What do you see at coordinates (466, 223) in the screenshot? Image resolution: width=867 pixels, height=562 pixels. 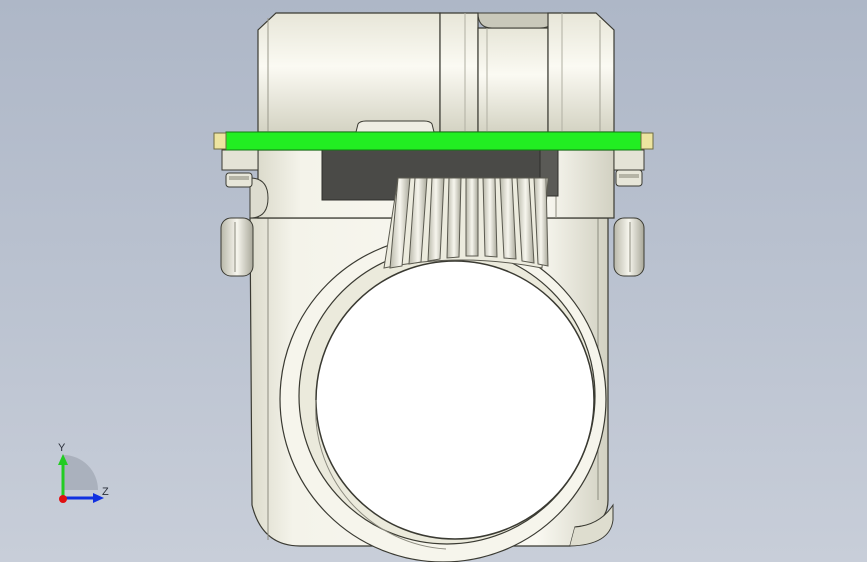 I see `contact-pins` at bounding box center [466, 223].